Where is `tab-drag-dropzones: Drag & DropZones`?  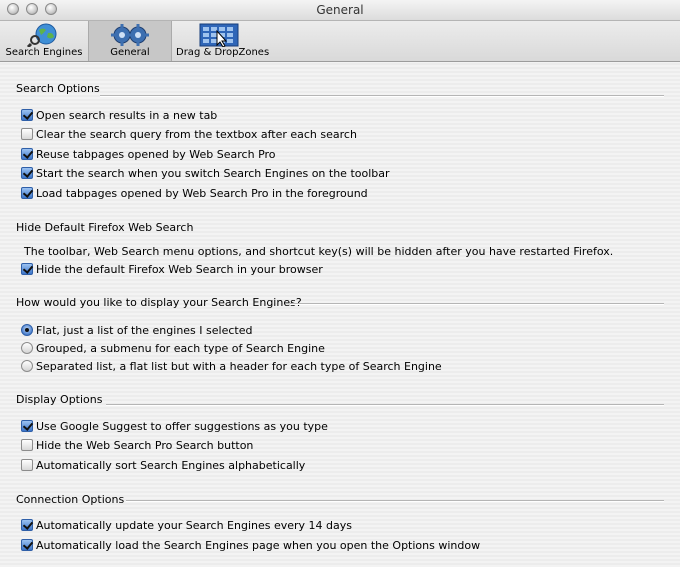 tab-drag-dropzones: Drag & DropZones is located at coordinates (223, 41).